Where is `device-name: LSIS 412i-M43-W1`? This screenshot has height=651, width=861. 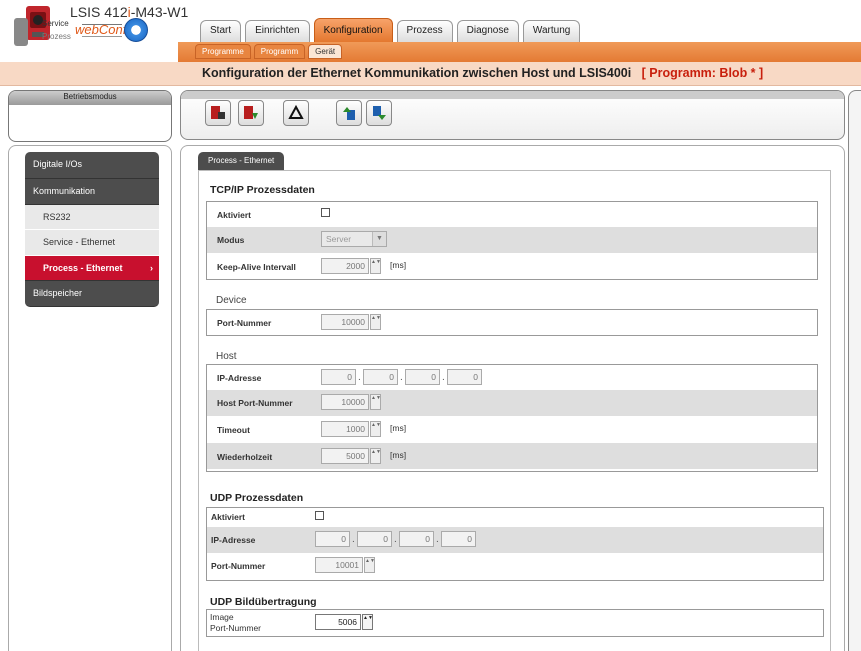
device-name: LSIS 412i-M43-W1 is located at coordinates (129, 12).